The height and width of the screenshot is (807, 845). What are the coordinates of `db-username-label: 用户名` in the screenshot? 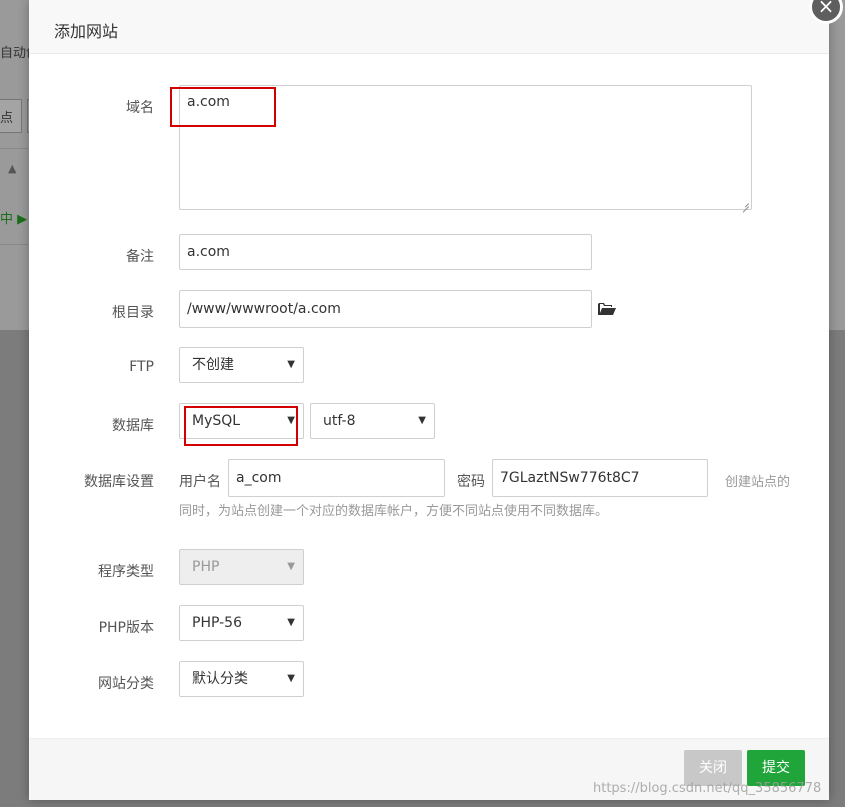 It's located at (200, 482).